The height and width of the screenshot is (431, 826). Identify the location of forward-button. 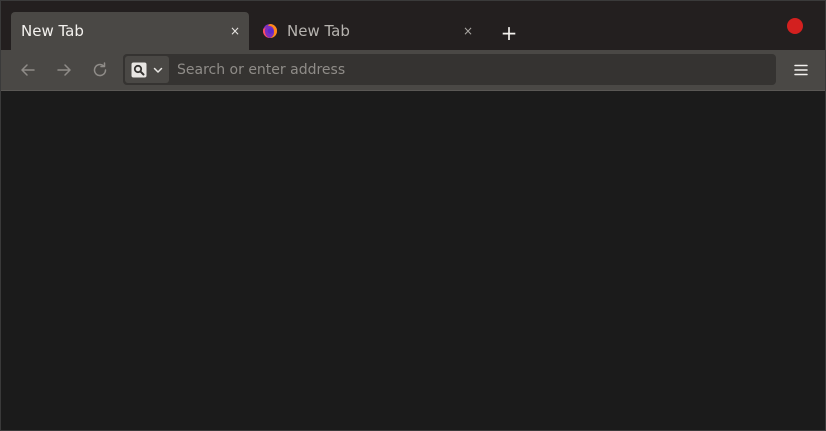
(64, 70).